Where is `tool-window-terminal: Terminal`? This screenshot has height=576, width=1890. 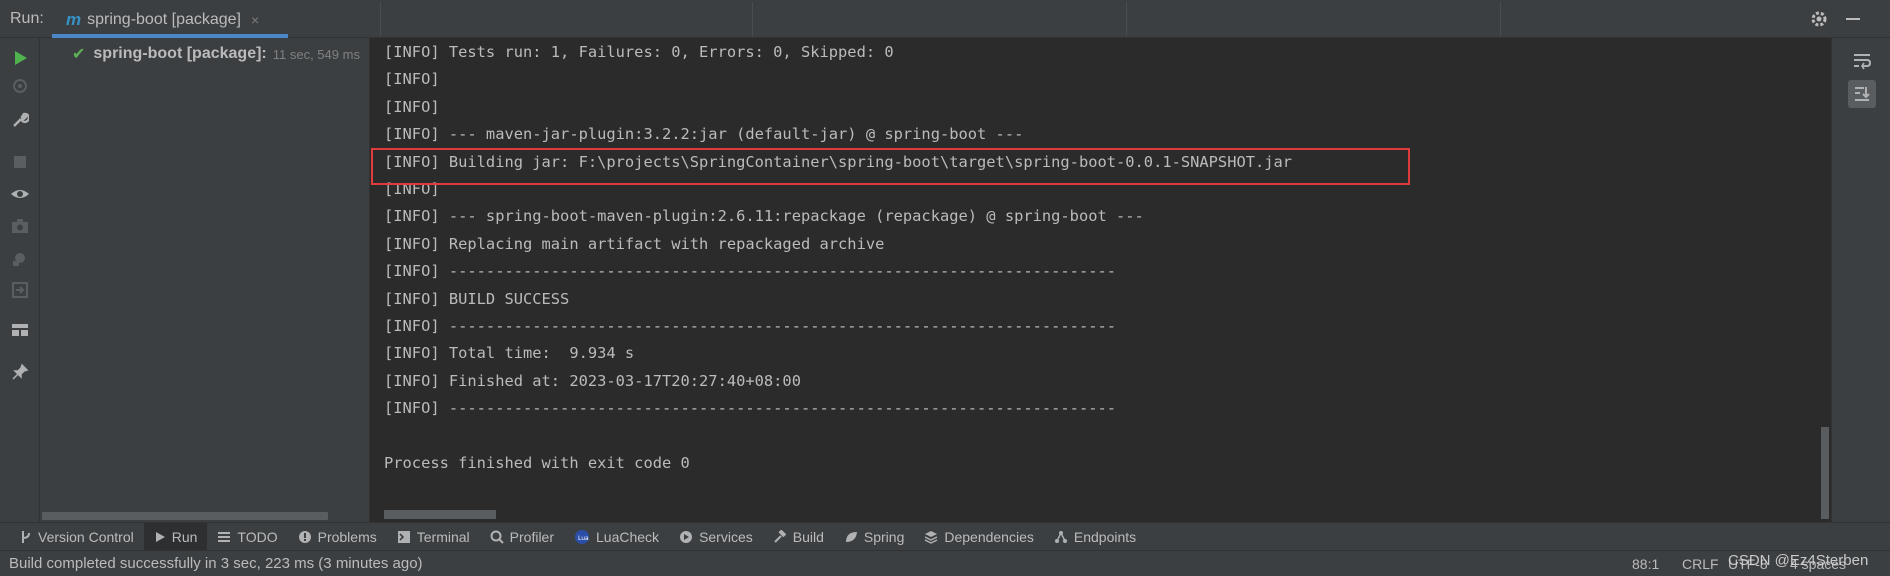
tool-window-terminal: Terminal is located at coordinates (433, 537).